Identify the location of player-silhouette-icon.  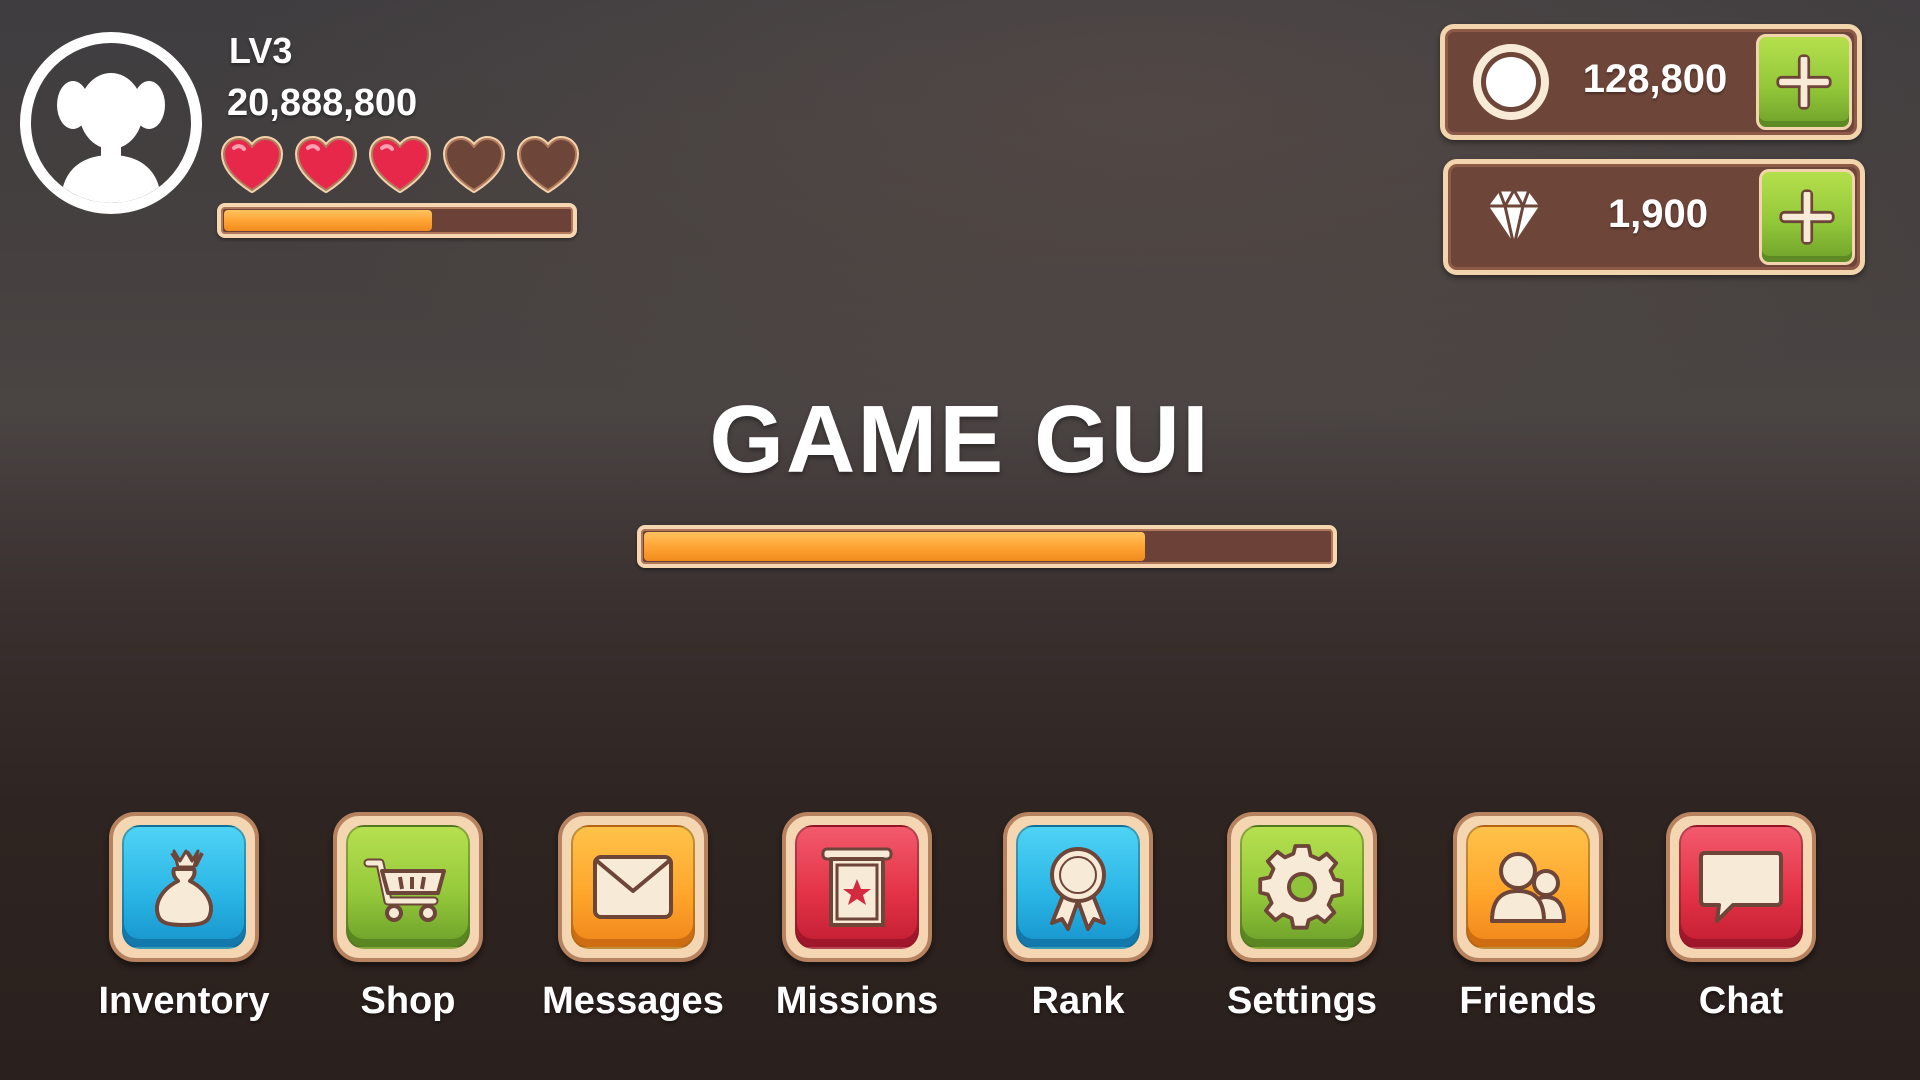
(111, 138).